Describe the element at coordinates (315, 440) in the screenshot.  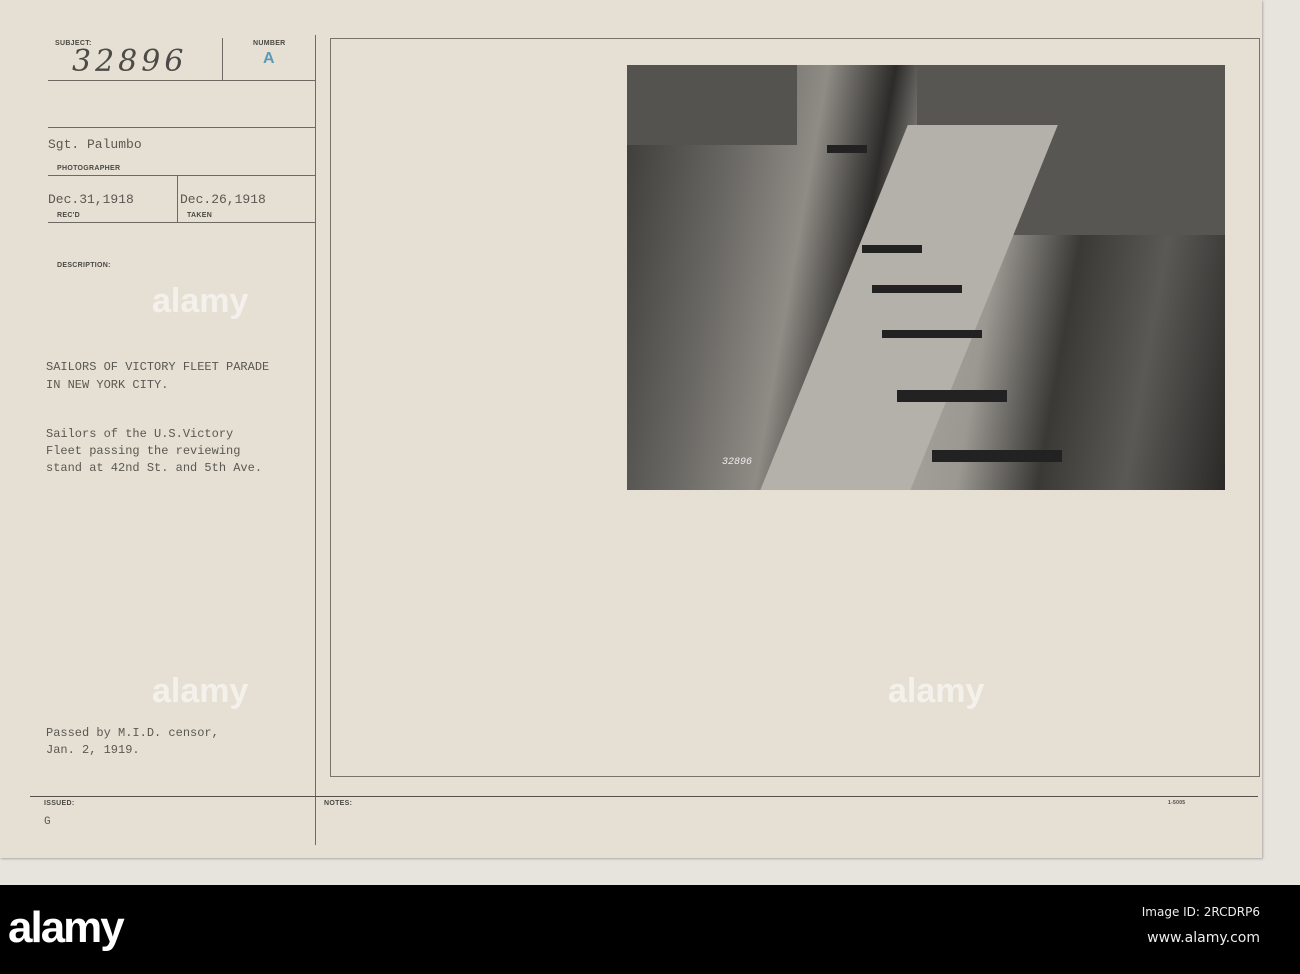
I see `column-divider` at that location.